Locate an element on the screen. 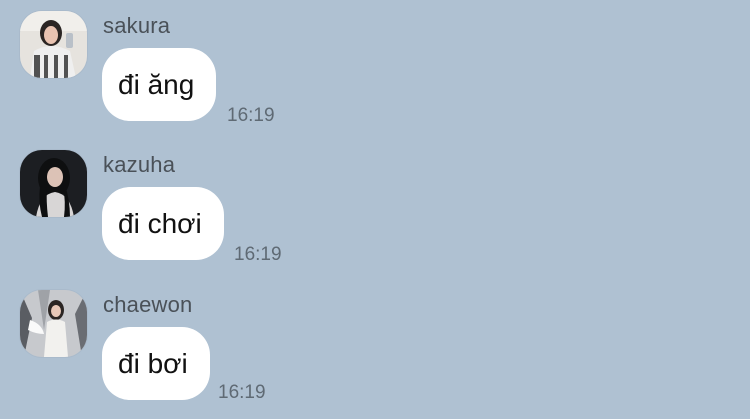 This screenshot has height=419, width=750. message-text: đi chơi is located at coordinates (160, 223).